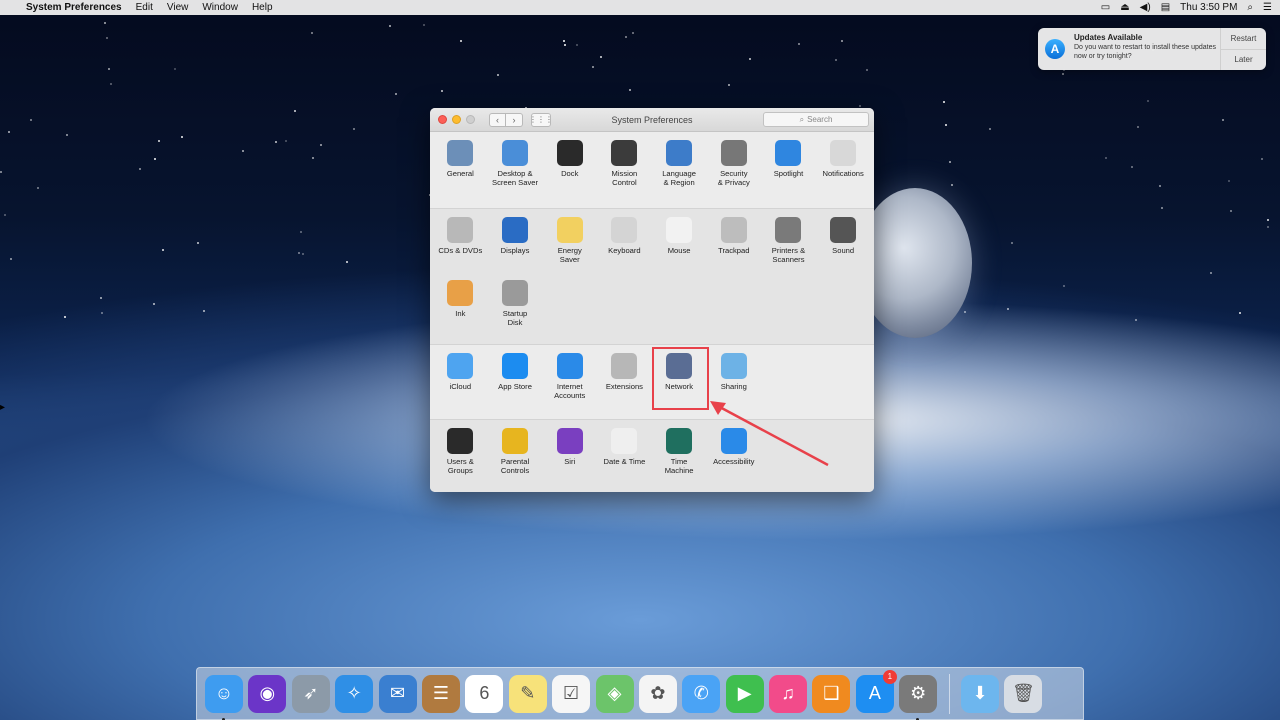  What do you see at coordinates (569, 169) in the screenshot?
I see `pane-dock: Dock` at bounding box center [569, 169].